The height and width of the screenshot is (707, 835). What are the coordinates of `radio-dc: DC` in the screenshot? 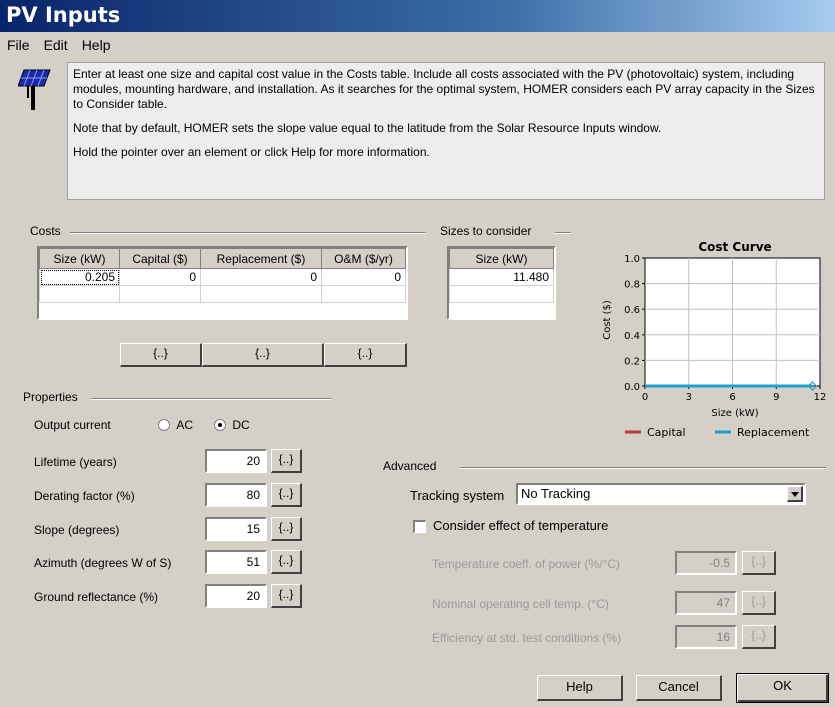 It's located at (232, 425).